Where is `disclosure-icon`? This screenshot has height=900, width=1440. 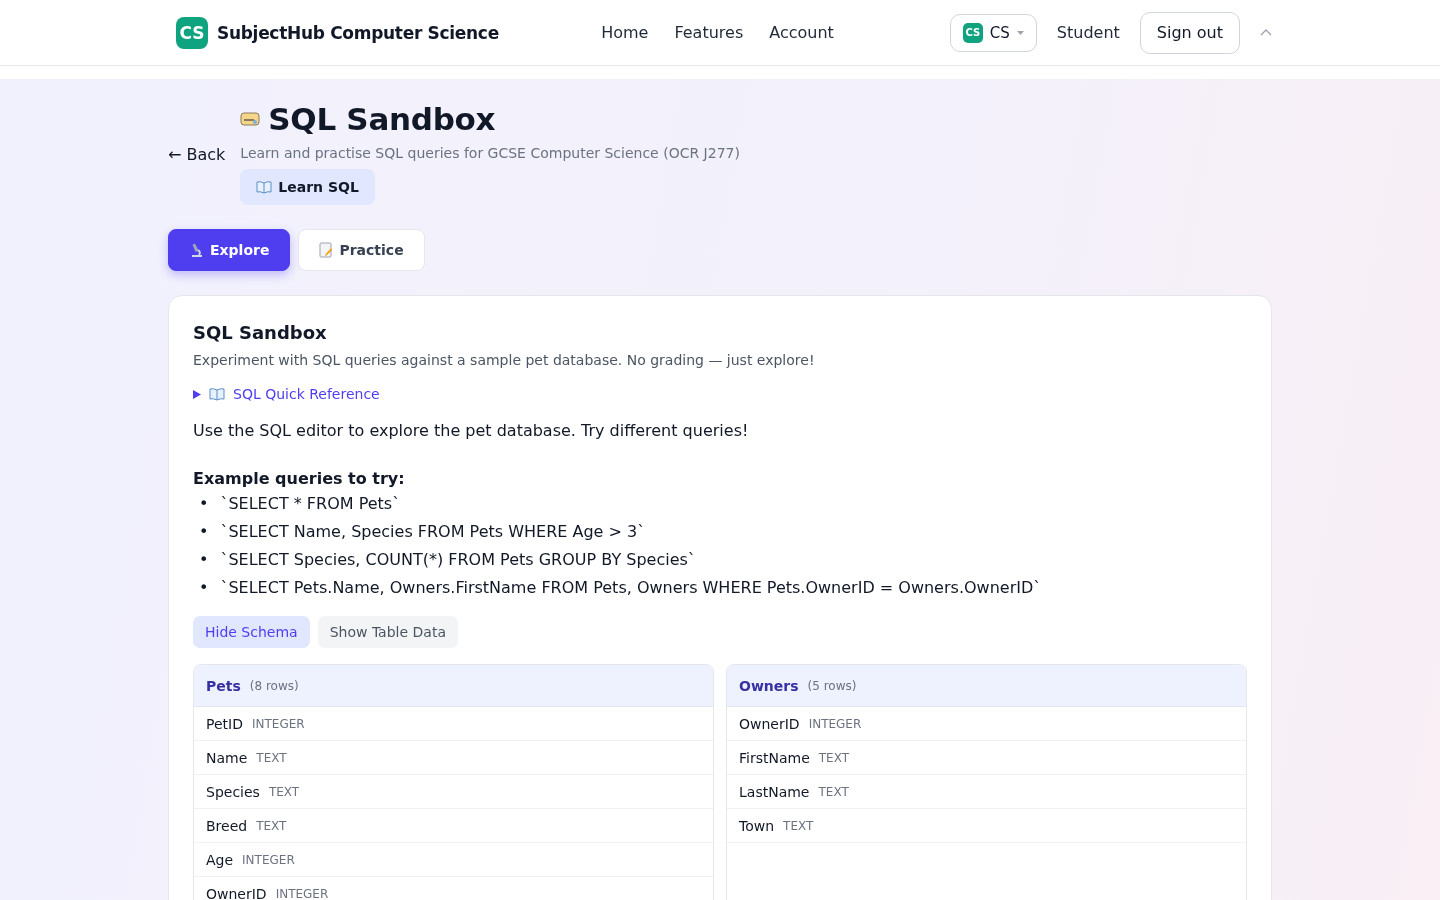
disclosure-icon is located at coordinates (197, 394).